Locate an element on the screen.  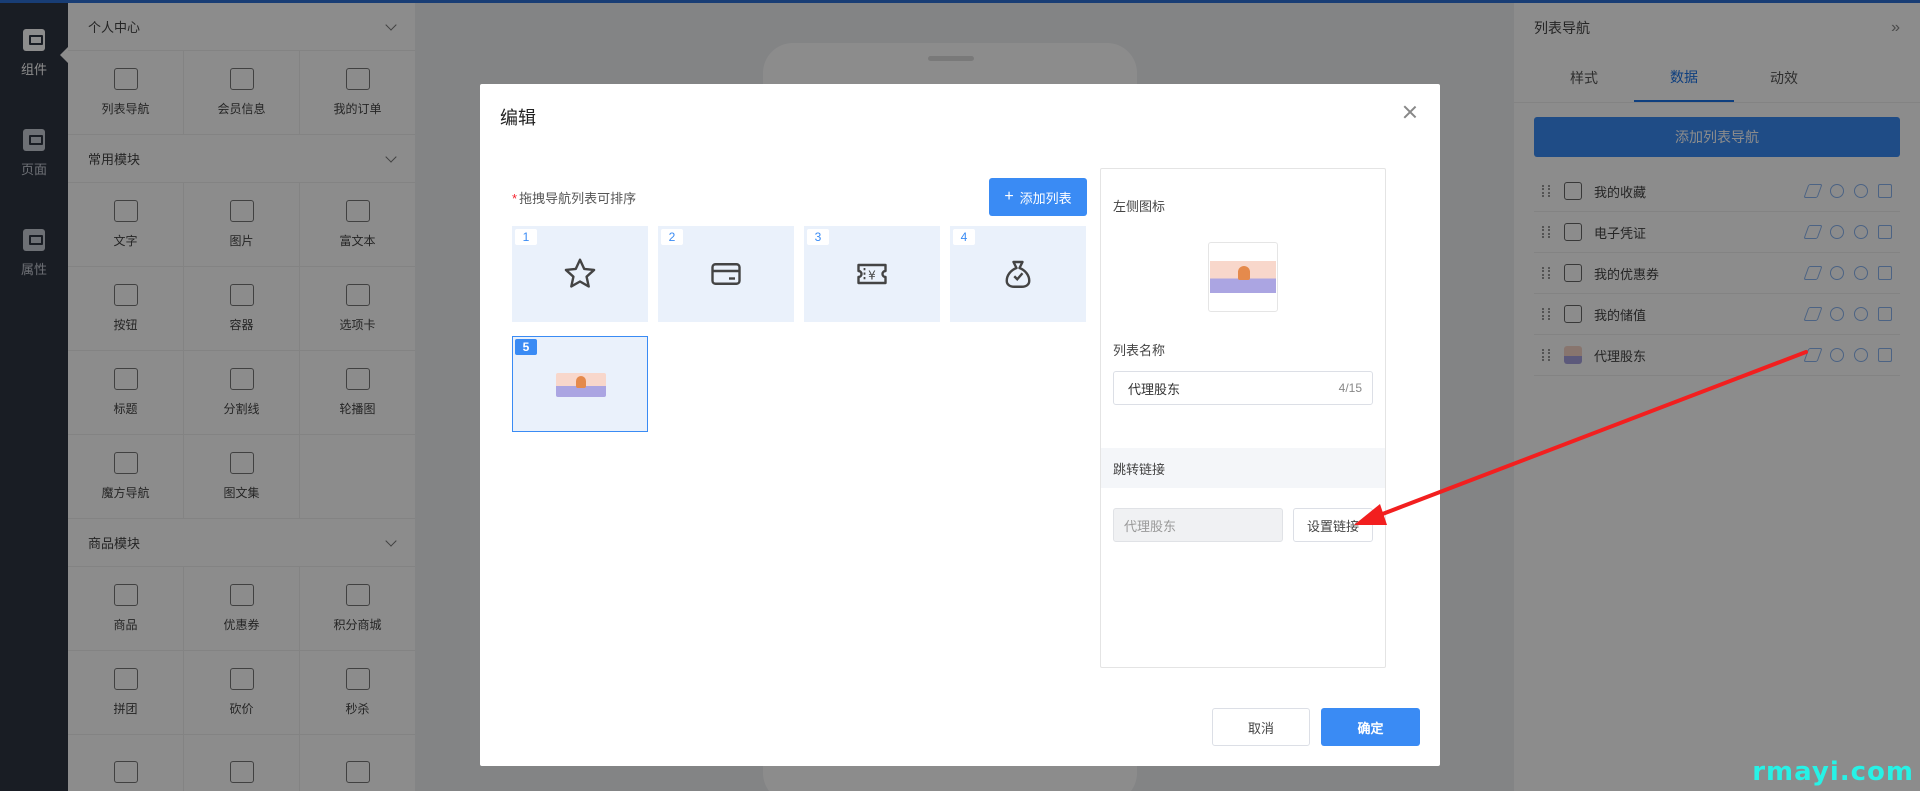
nav-tile: 4 is located at coordinates (1018, 274).